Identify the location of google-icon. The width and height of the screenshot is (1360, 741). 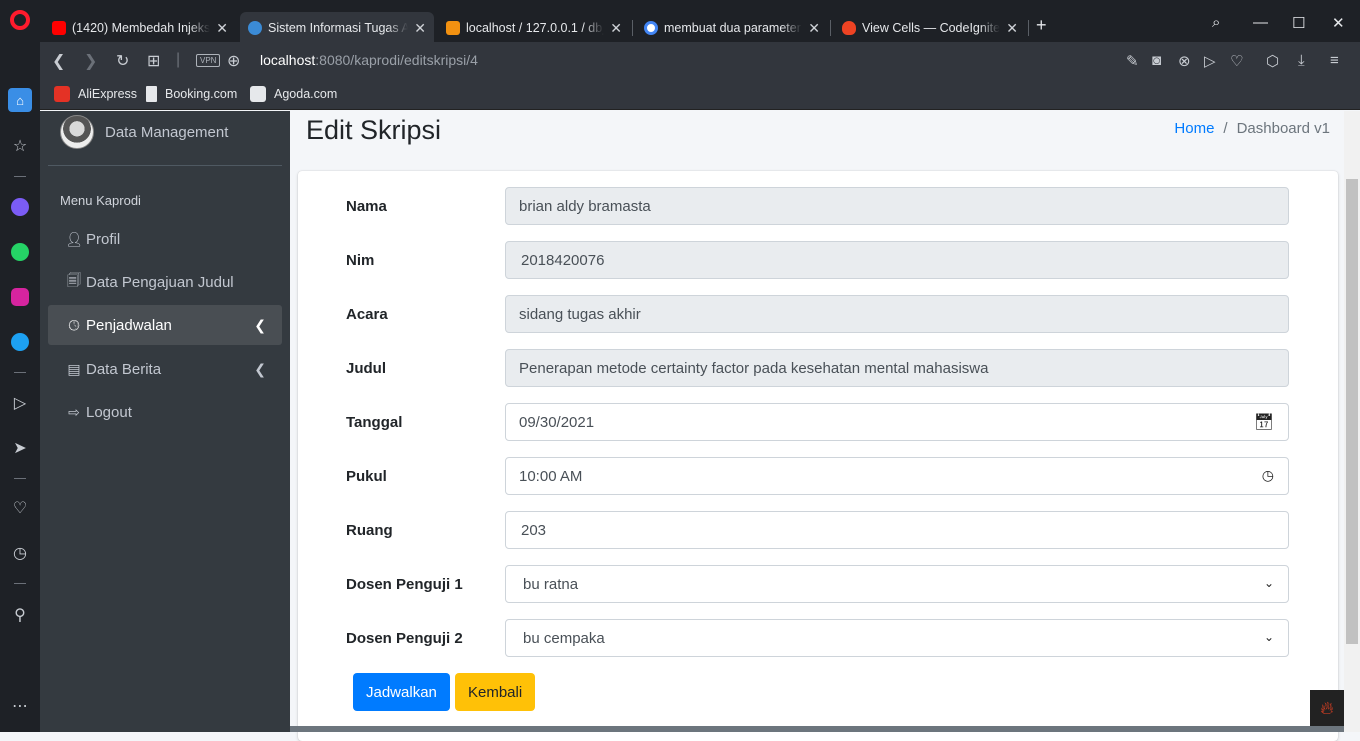
(651, 28).